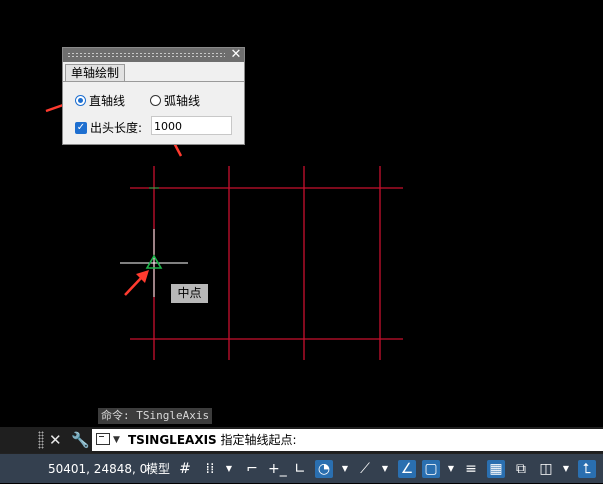 The width and height of the screenshot is (603, 484). I want to click on palette-tab: 单轴绘制, so click(95, 73).